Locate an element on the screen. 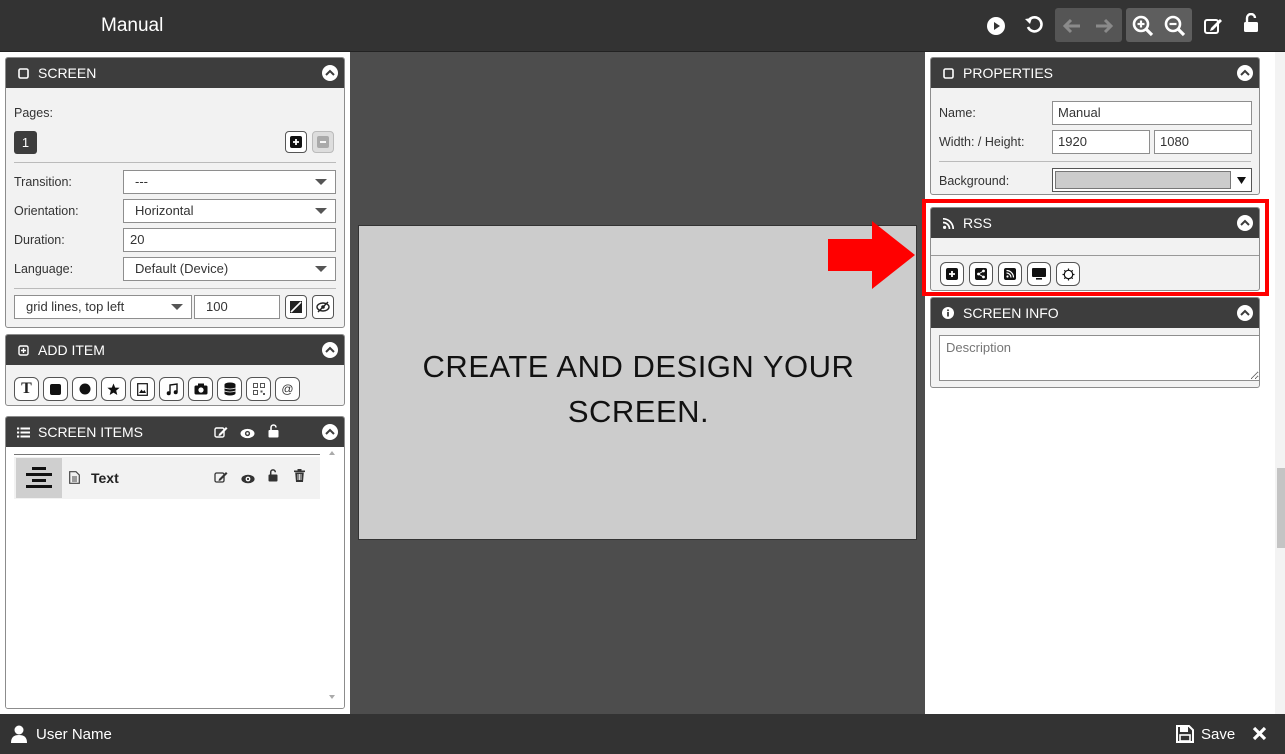 The height and width of the screenshot is (754, 1285). caret-down-icon is located at coordinates (1241, 180).